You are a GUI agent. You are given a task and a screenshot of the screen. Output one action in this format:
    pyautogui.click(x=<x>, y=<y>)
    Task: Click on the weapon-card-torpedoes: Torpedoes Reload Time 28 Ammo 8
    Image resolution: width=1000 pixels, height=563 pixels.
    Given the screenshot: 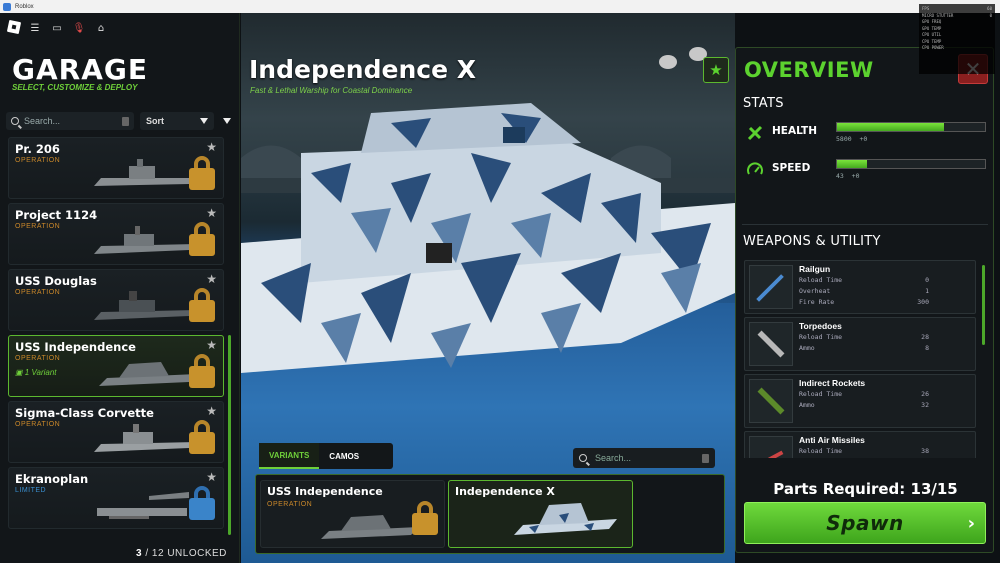 What is the action you would take?
    pyautogui.click(x=860, y=344)
    